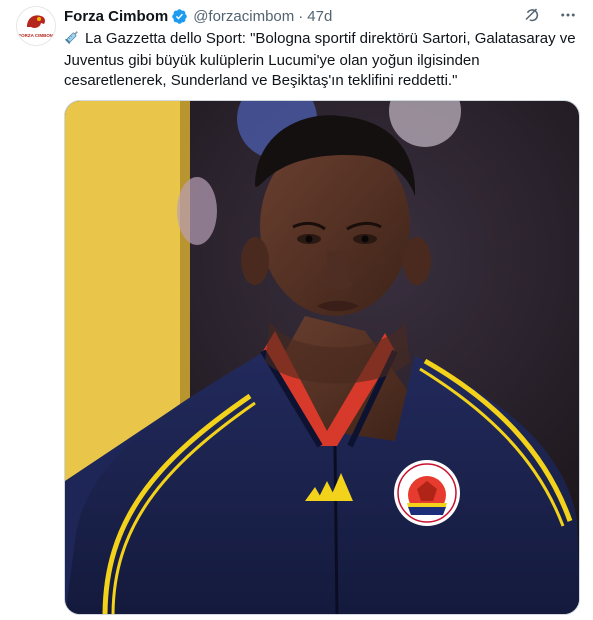  Describe the element at coordinates (179, 16) in the screenshot. I see `verified-badge-icon` at that location.